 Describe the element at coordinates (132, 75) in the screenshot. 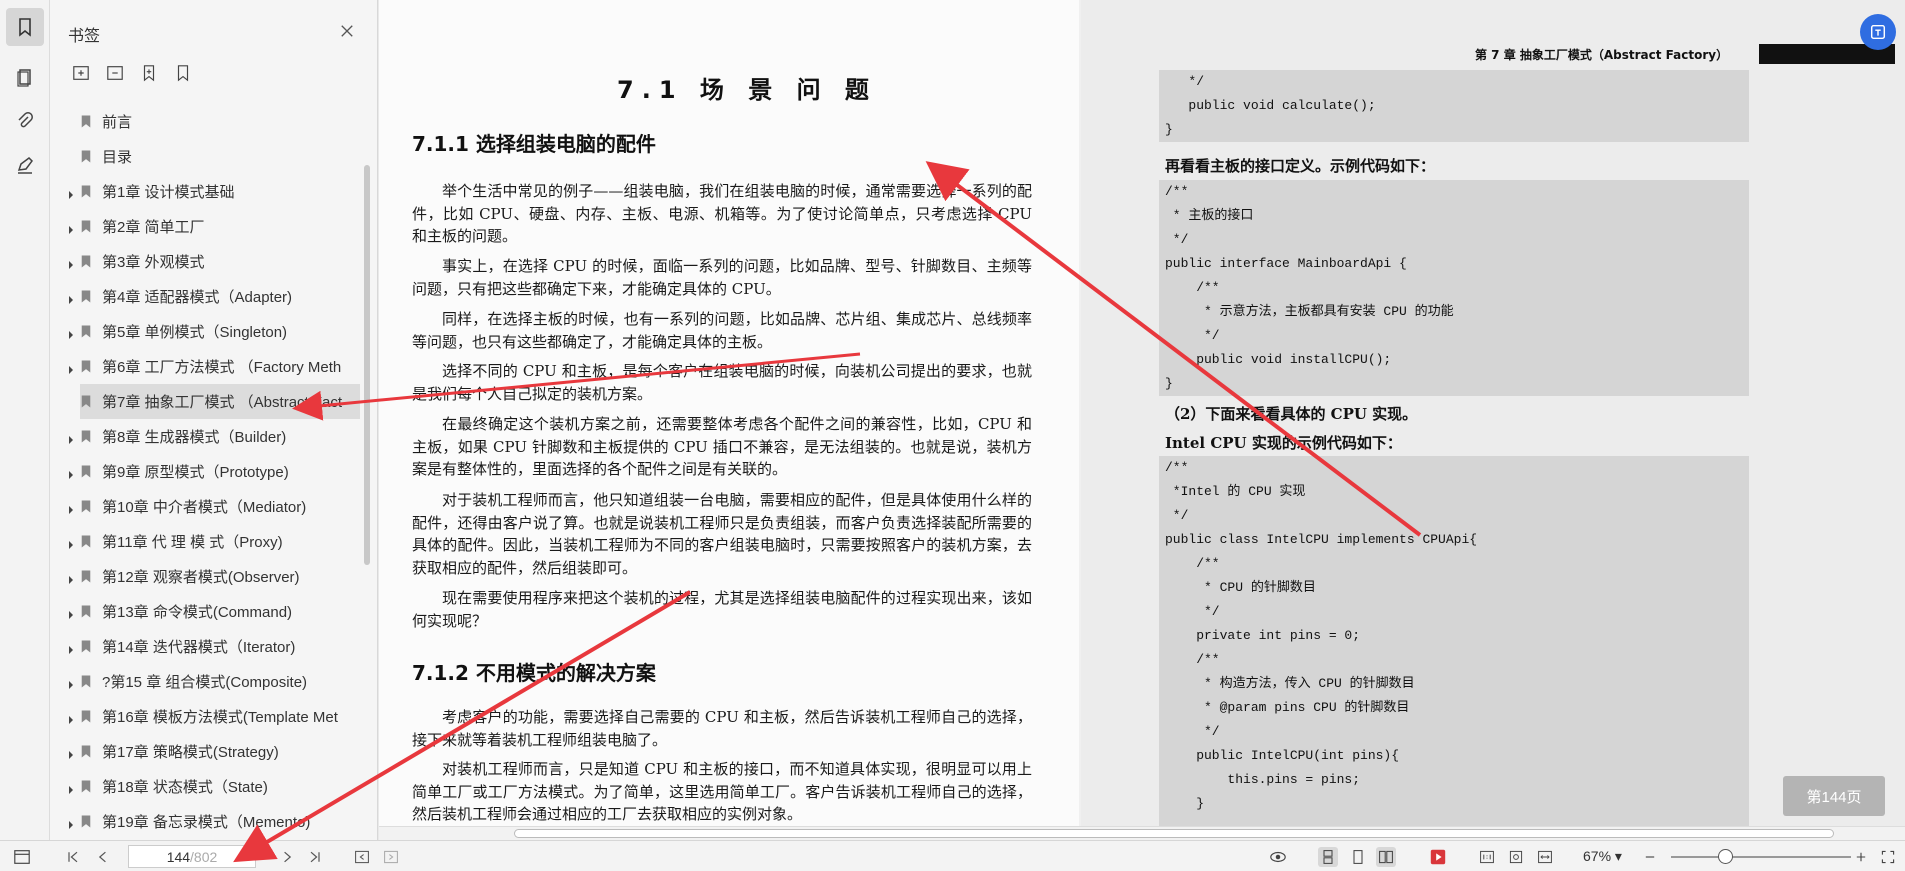

I see `bookmark-toolbar` at that location.